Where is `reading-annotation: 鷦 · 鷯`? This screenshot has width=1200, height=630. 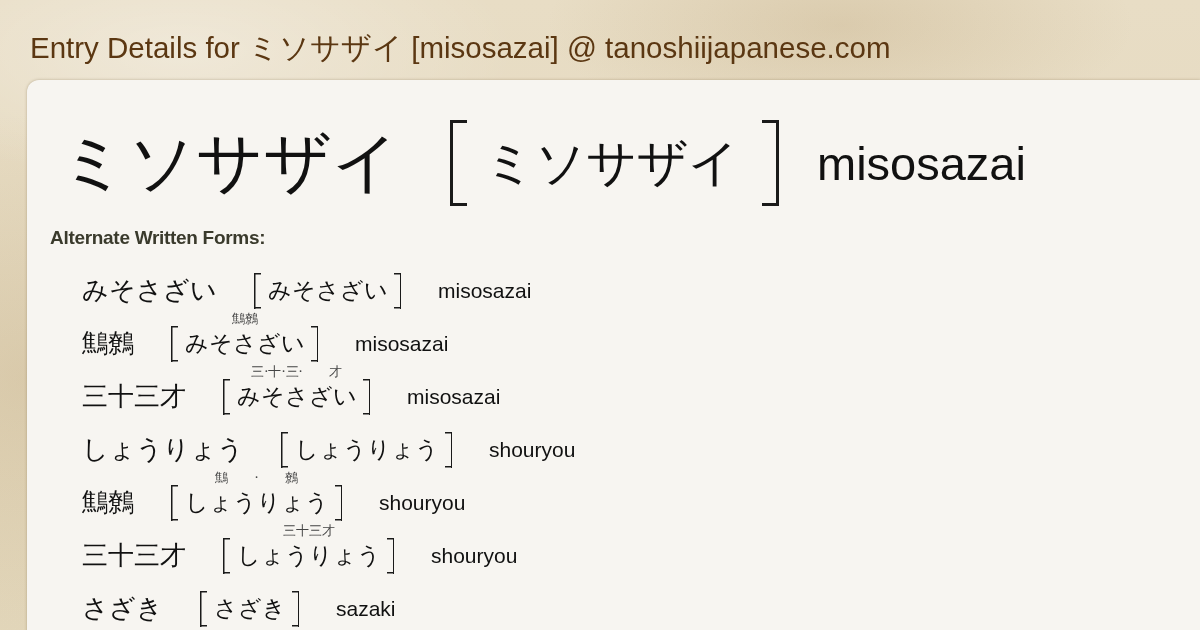 reading-annotation: 鷦 · 鷯 is located at coordinates (256, 477).